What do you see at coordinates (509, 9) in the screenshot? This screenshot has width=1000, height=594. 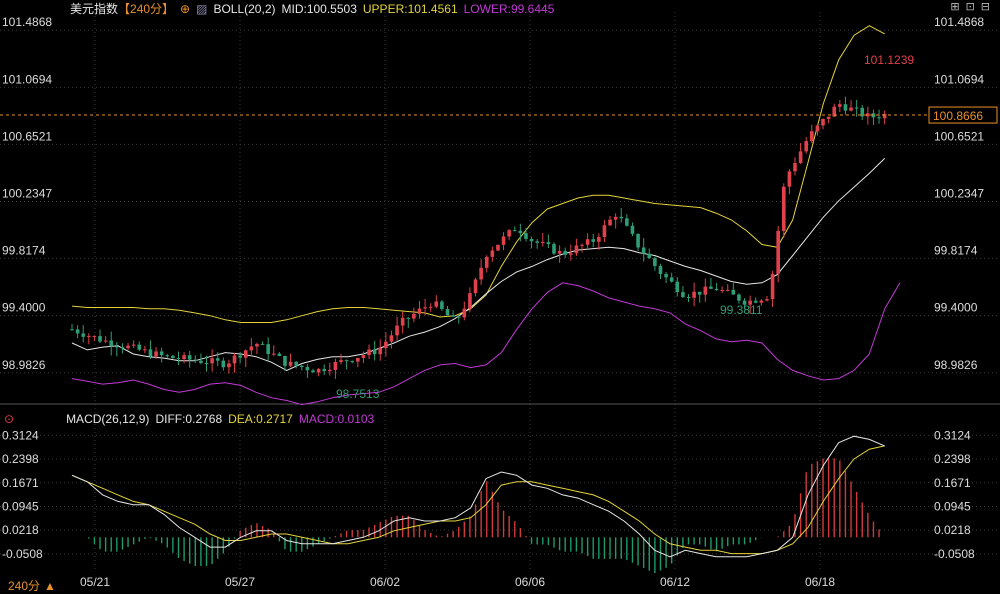 I see `lower-value: LOWER:99.6445` at bounding box center [509, 9].